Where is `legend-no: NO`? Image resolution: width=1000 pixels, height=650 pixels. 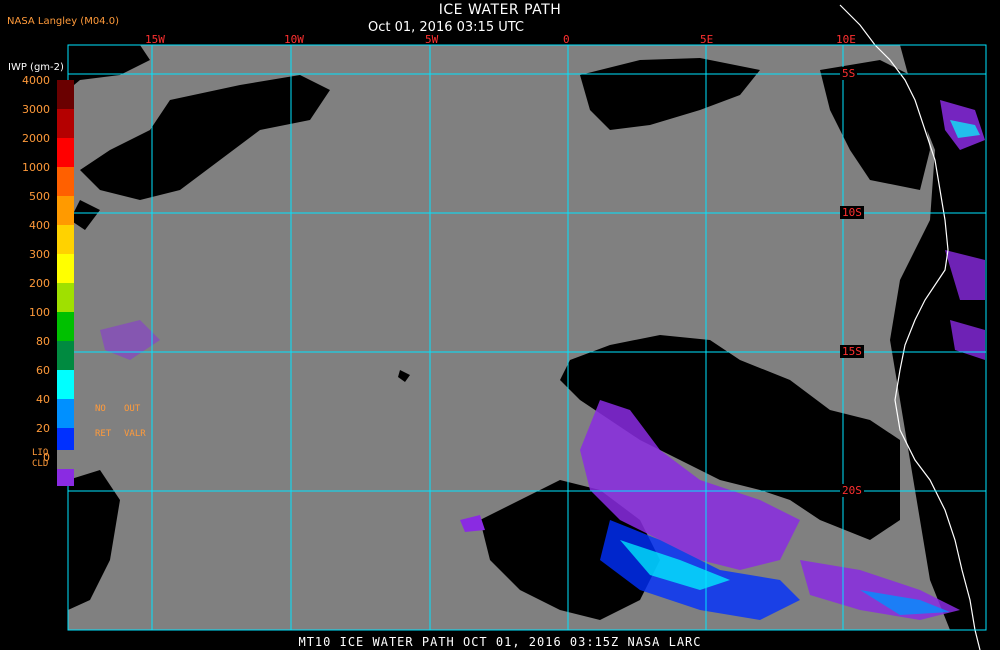 legend-no: NO is located at coordinates (100, 409).